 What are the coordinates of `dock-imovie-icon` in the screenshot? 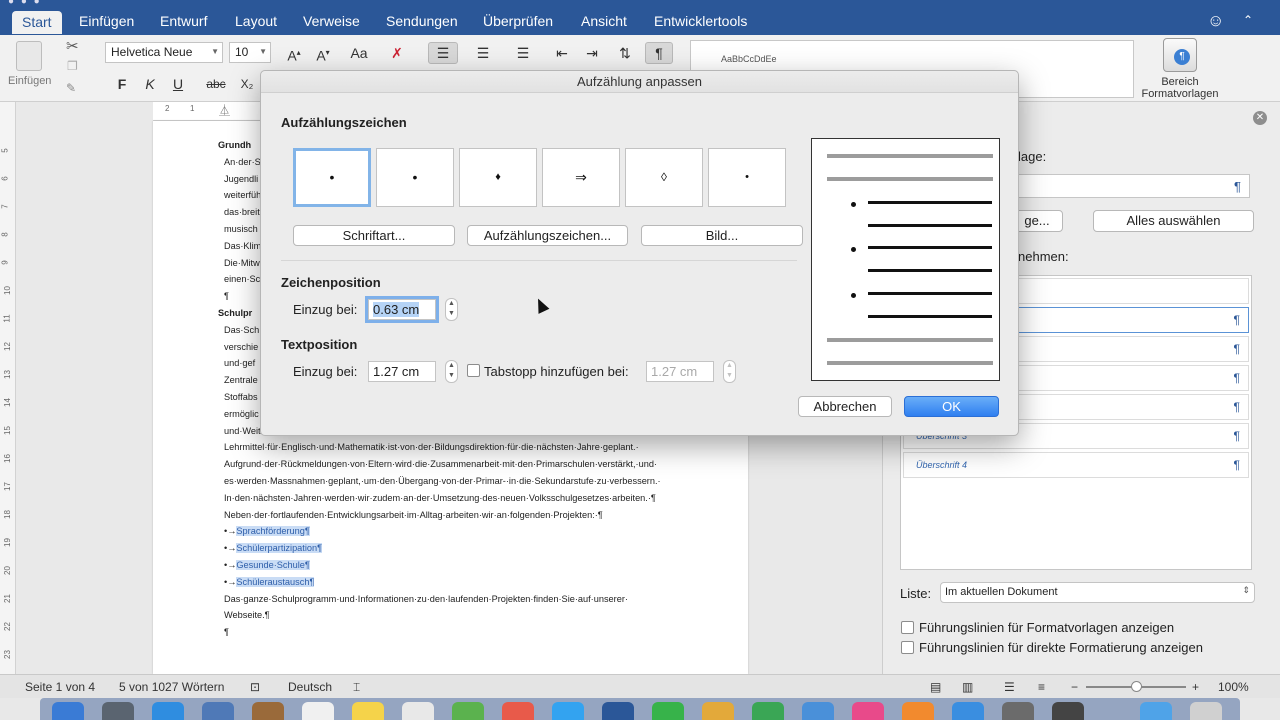 It's located at (1068, 711).